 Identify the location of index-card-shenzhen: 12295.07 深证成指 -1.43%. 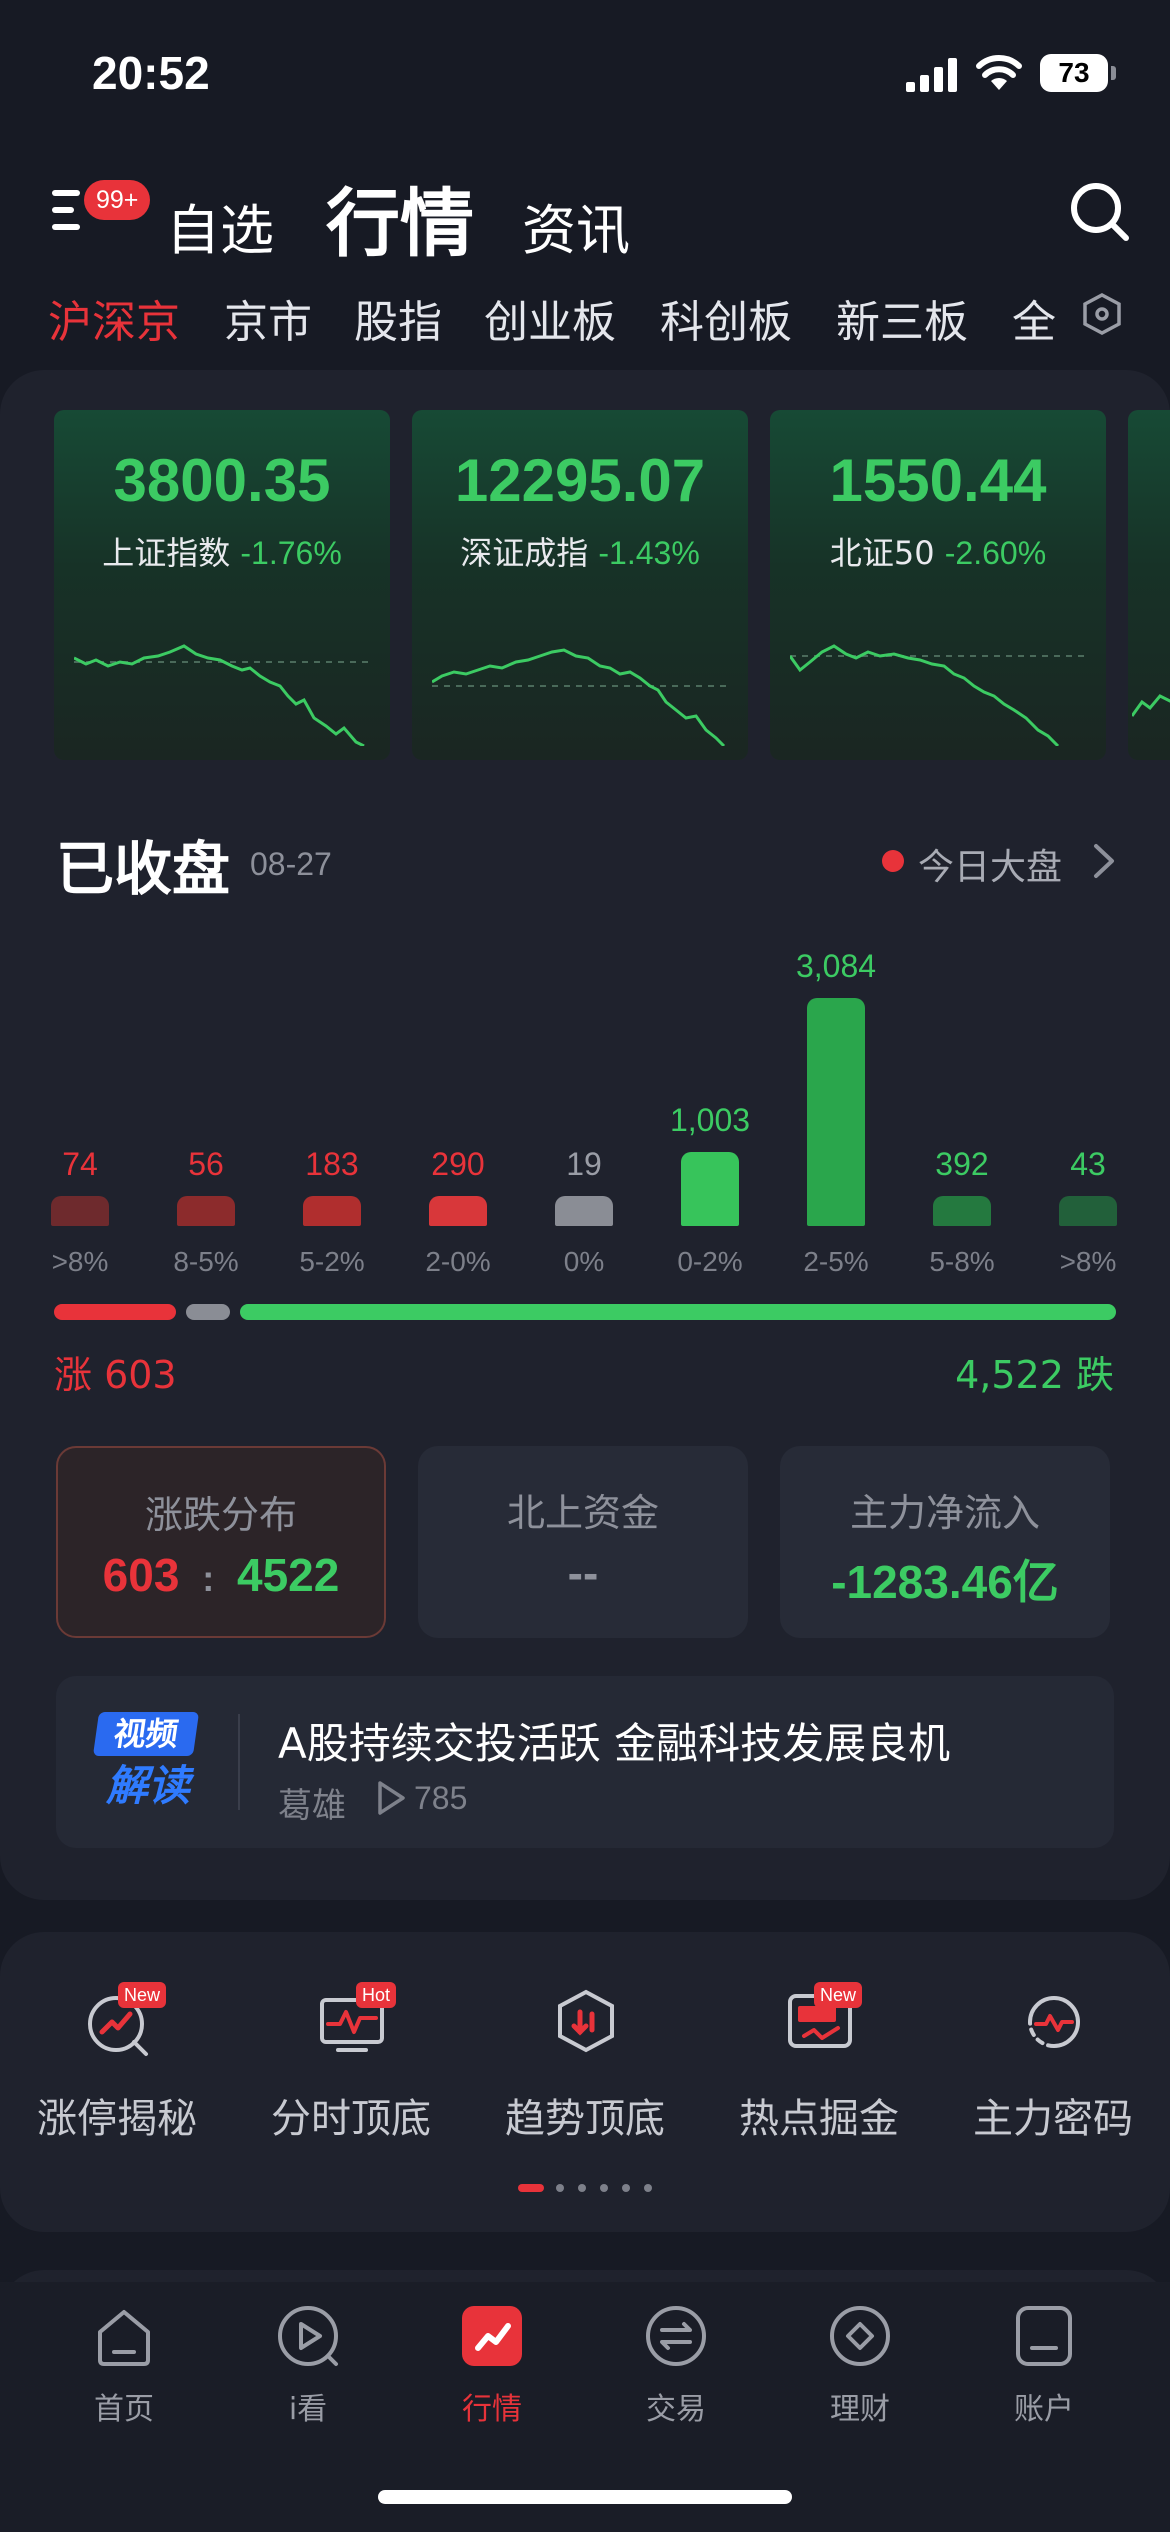
(580, 585).